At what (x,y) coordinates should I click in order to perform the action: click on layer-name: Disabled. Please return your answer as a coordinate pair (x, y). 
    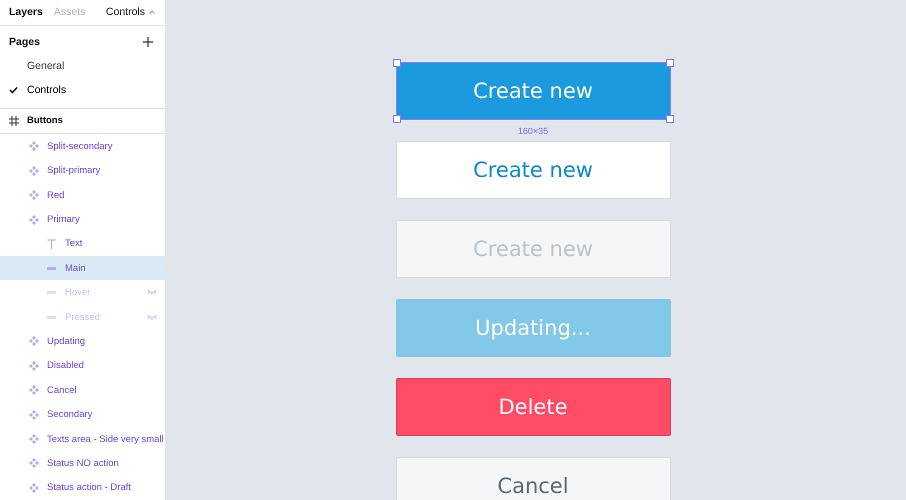
    Looking at the image, I should click on (65, 366).